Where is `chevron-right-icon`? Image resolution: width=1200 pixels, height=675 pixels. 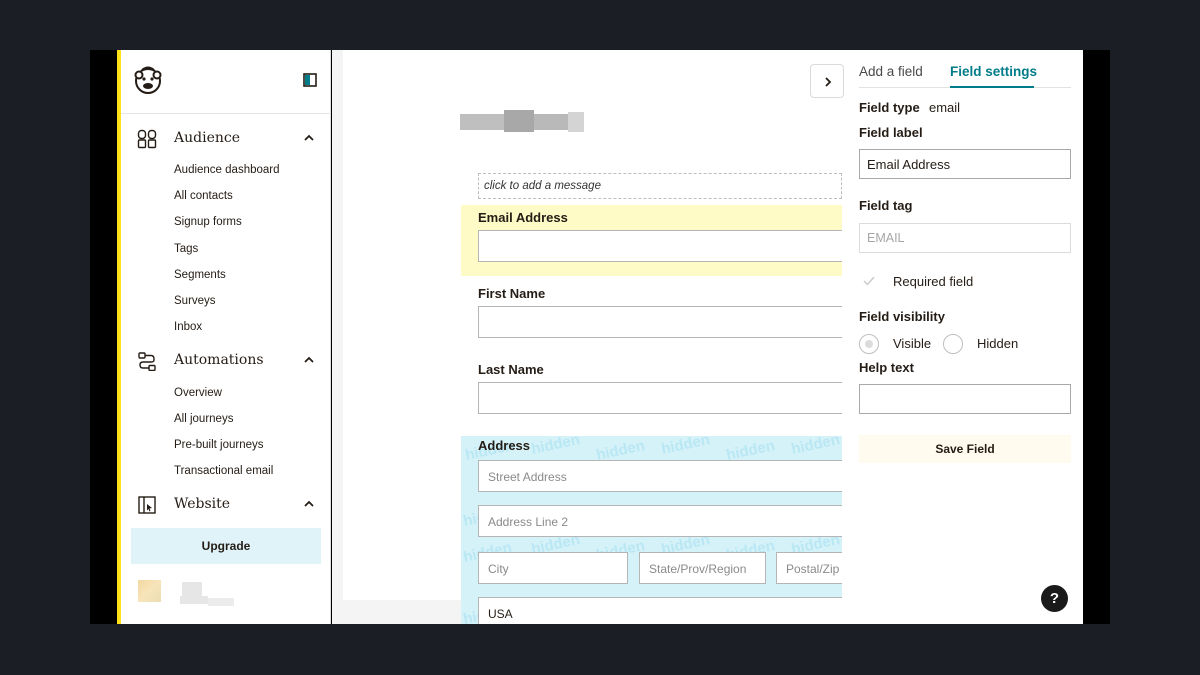
chevron-right-icon is located at coordinates (828, 82).